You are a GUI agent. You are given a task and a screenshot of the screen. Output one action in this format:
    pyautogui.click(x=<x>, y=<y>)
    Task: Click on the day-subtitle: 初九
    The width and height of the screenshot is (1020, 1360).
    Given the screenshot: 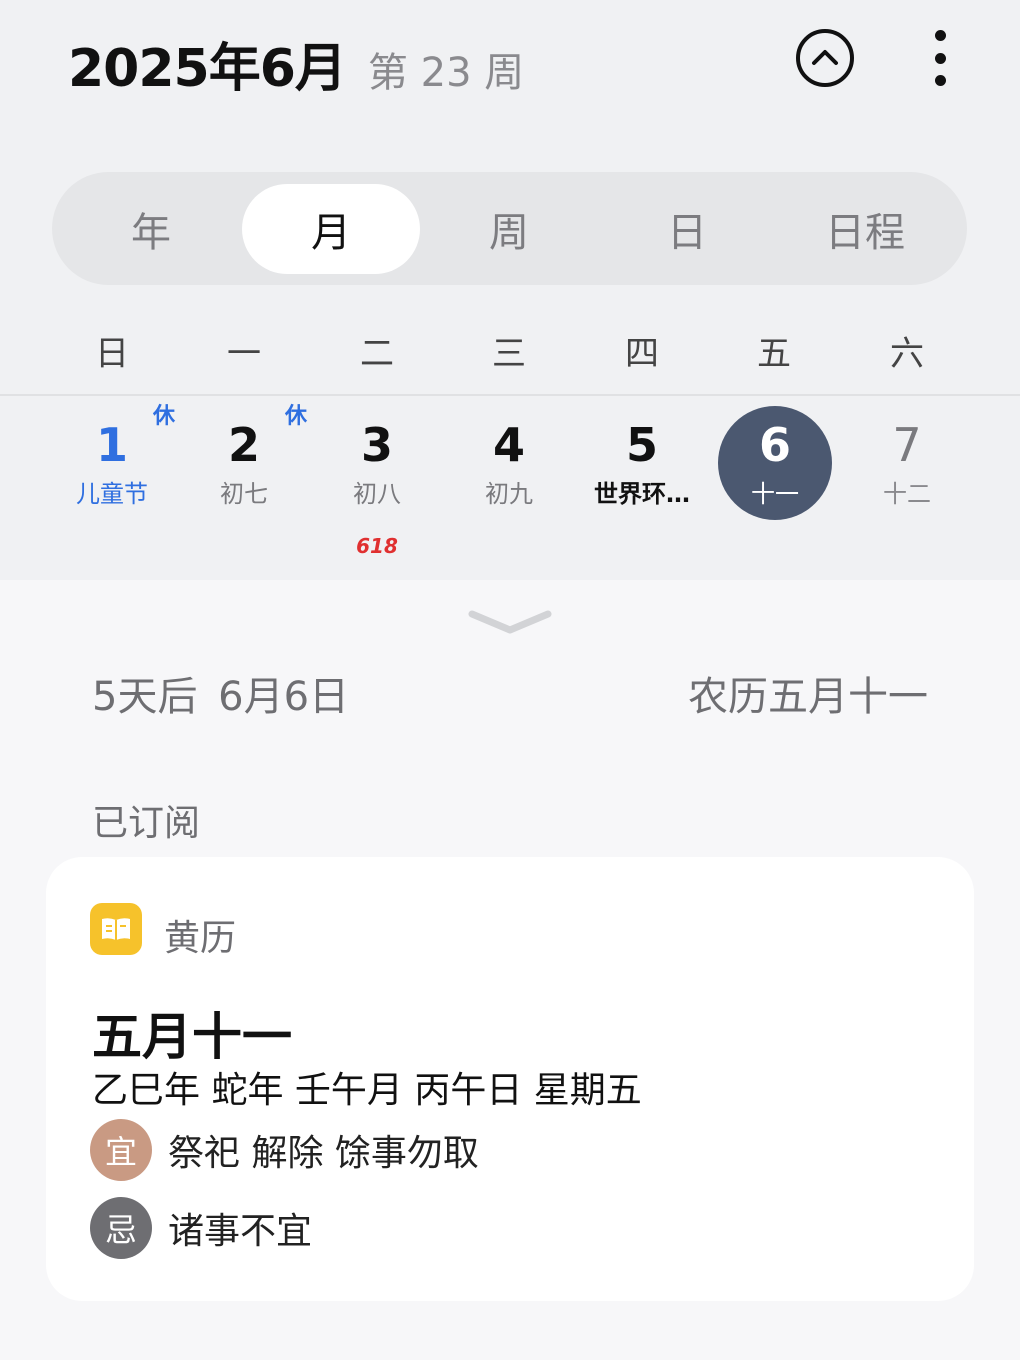 What is the action you would take?
    pyautogui.click(x=509, y=494)
    